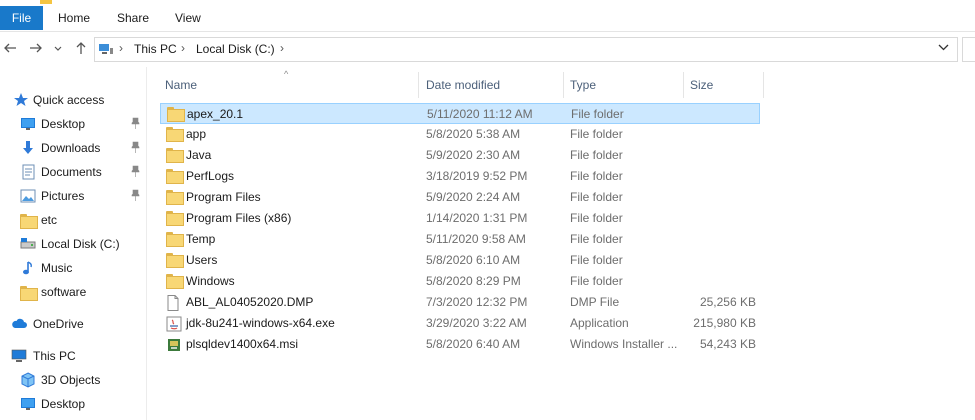  Describe the element at coordinates (28, 124) in the screenshot. I see `desktop-icon` at that location.